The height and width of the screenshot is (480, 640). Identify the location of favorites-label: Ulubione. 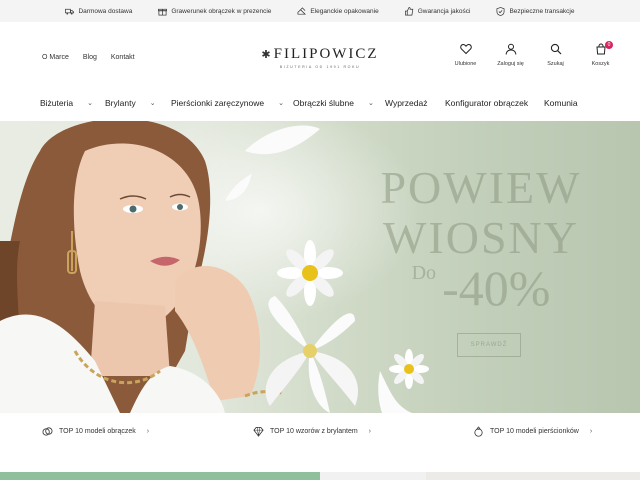
(465, 64).